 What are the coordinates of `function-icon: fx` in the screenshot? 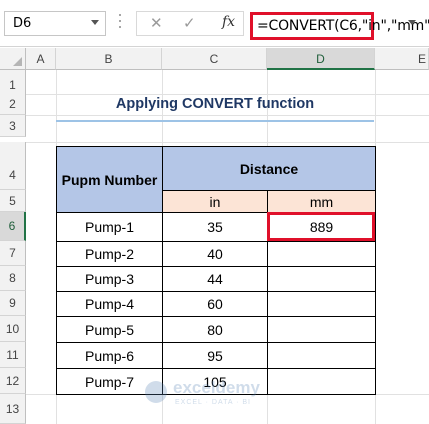 It's located at (228, 22).